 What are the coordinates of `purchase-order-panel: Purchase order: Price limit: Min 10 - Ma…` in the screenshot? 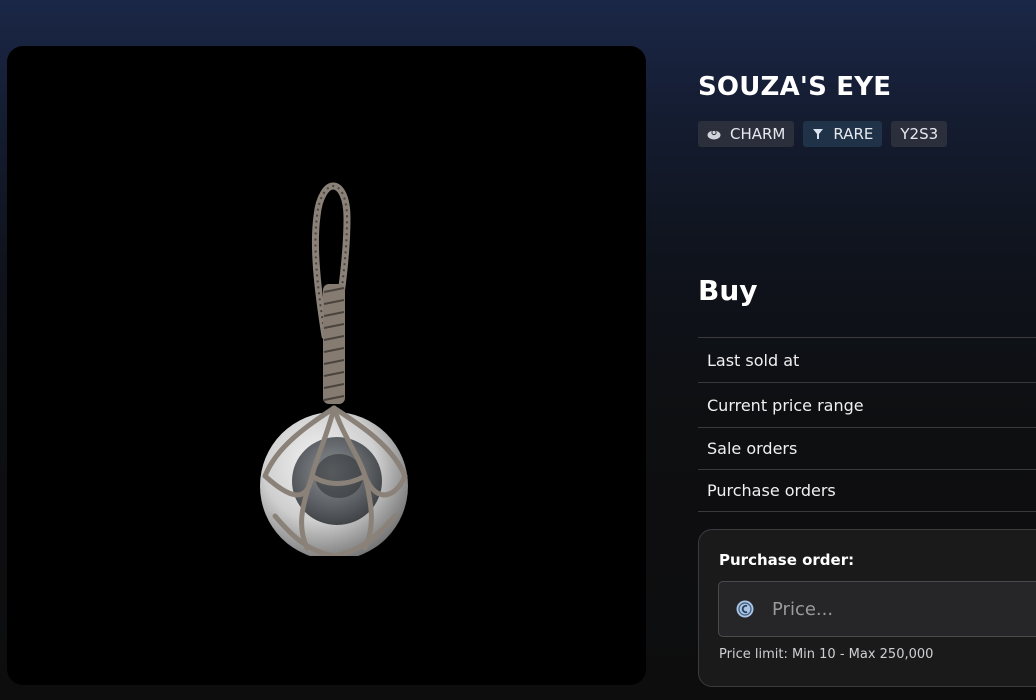 It's located at (867, 608).